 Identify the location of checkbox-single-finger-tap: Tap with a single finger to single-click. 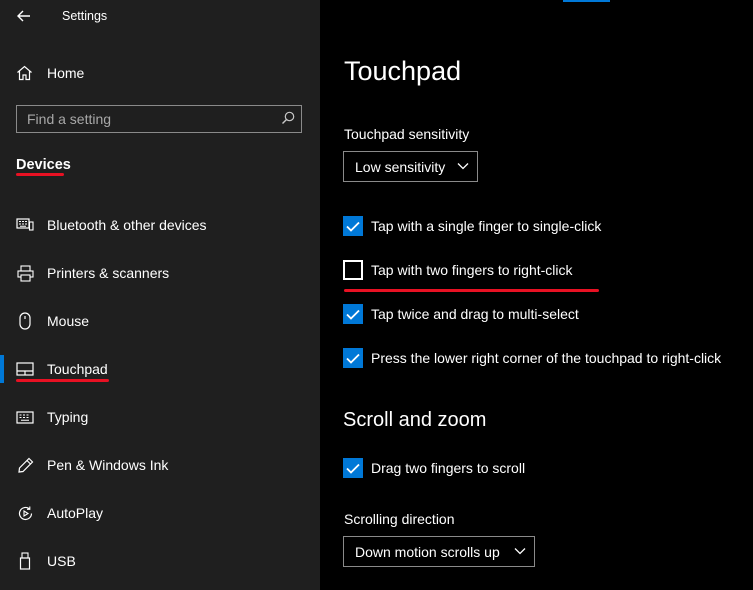
(472, 226).